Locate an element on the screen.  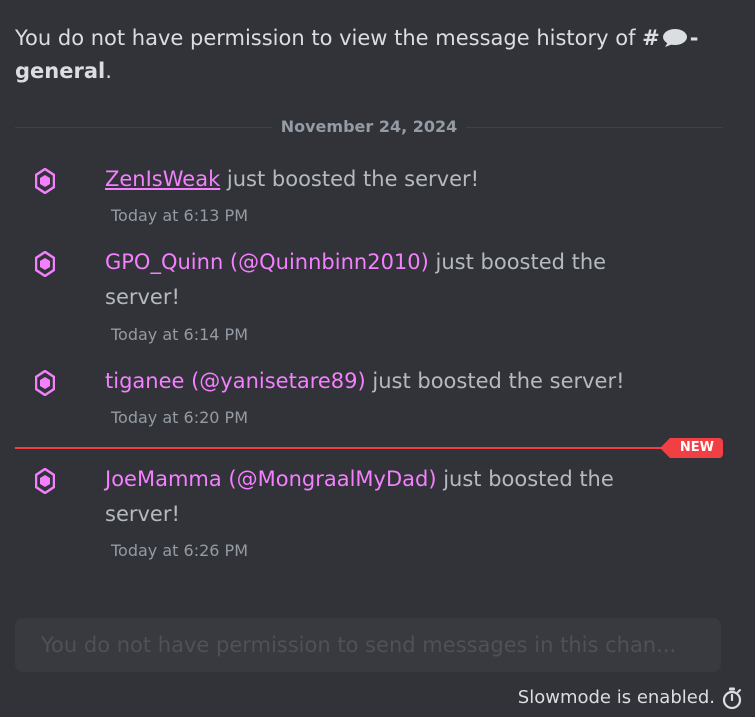
date-divider-label: November 24, 2024 is located at coordinates (369, 127).